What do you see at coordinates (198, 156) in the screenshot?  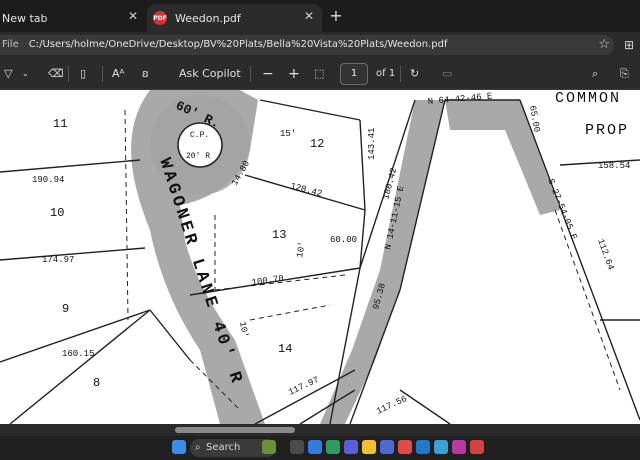 I see `center-radius-label: 20' R` at bounding box center [198, 156].